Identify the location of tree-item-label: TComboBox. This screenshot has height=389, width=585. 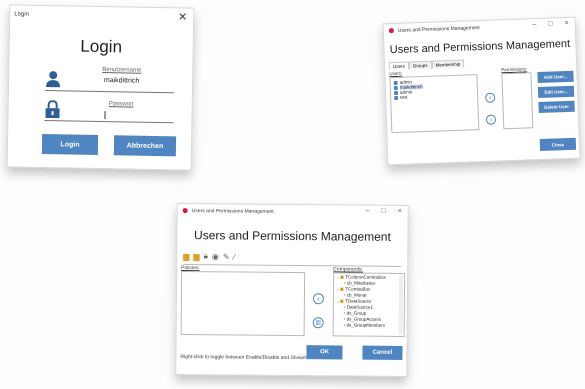
(358, 289).